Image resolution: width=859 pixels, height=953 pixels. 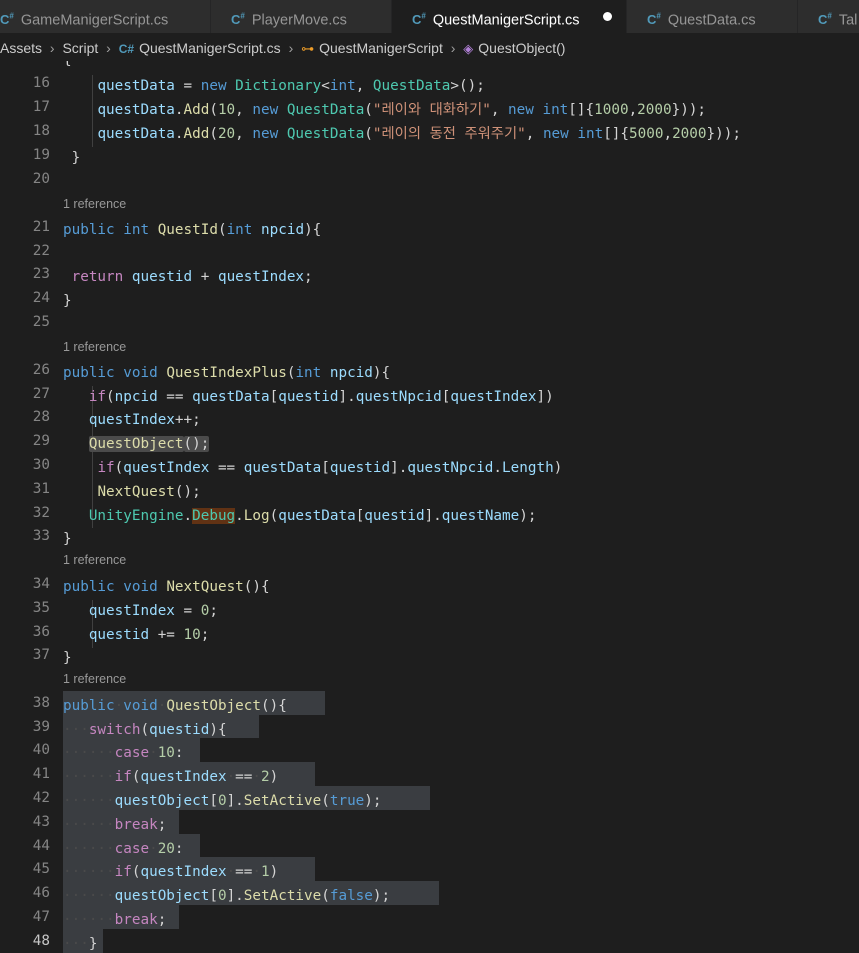 I want to click on code-line: ···}, so click(x=80, y=944).